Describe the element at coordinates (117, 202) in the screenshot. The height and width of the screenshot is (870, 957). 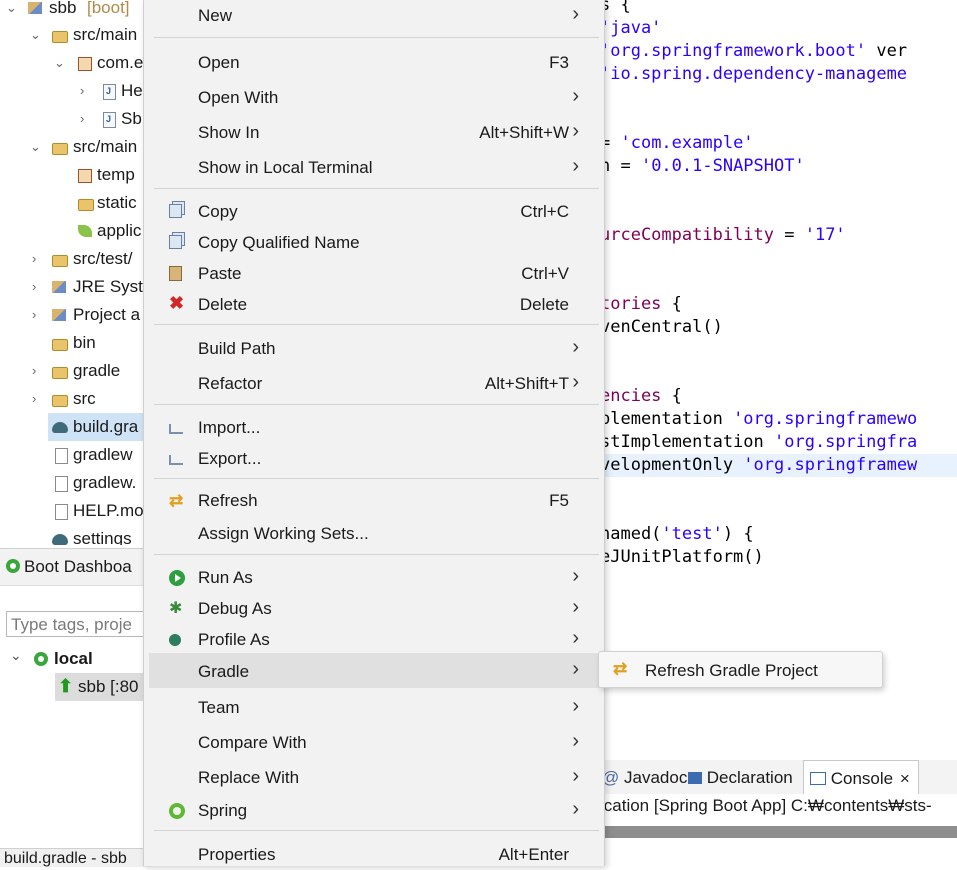
I see `tree-label: static` at that location.